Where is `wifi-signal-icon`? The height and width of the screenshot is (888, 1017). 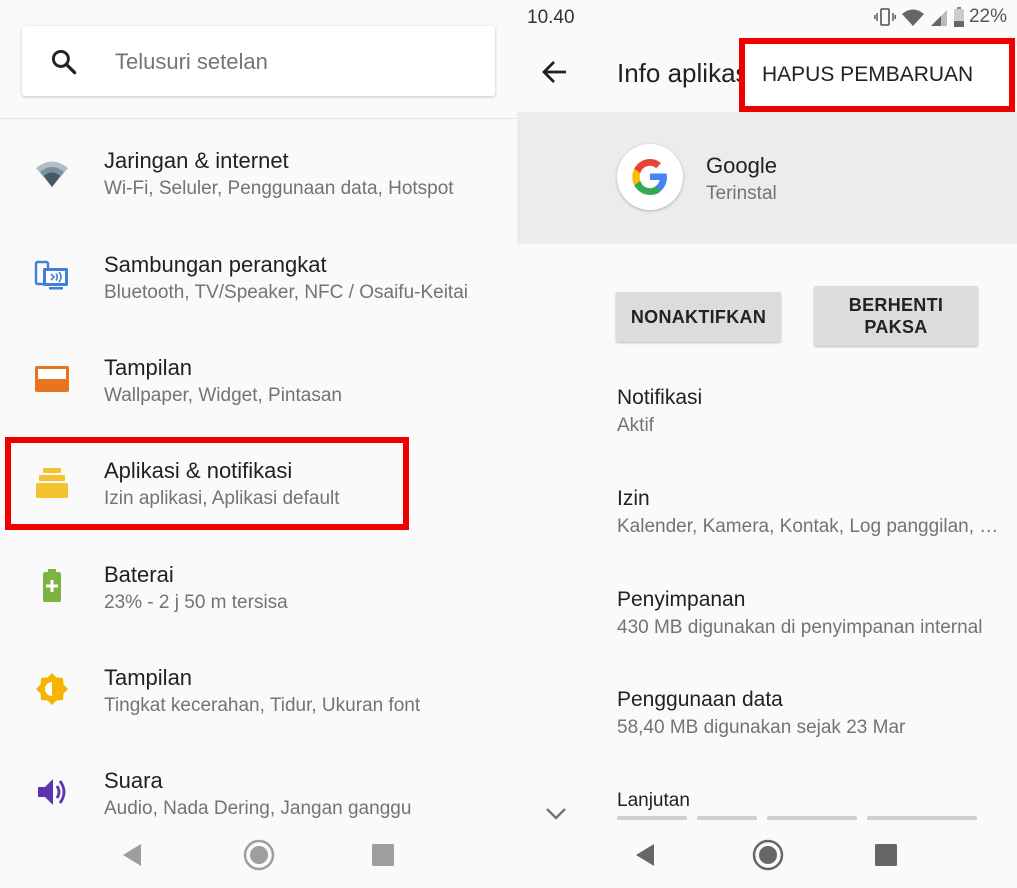 wifi-signal-icon is located at coordinates (912, 17).